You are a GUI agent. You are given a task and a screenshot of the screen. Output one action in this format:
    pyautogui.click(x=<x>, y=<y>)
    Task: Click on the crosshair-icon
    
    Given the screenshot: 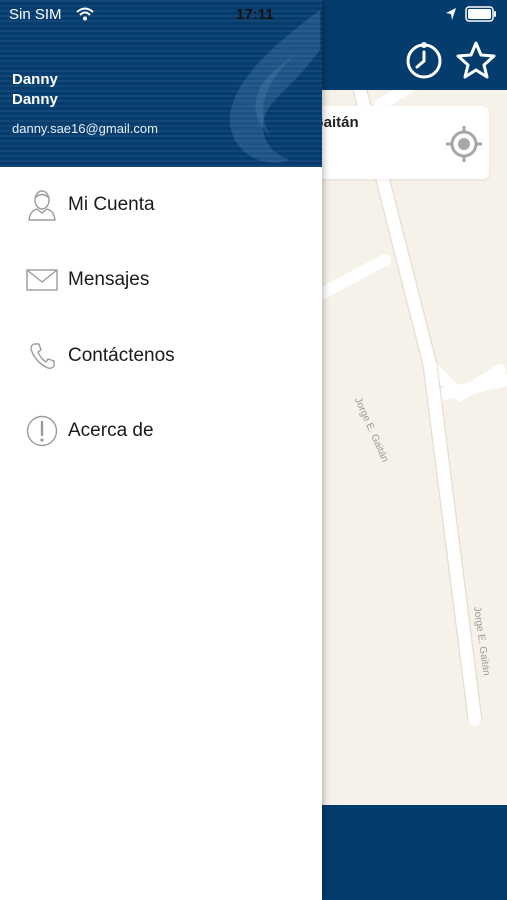 What is the action you would take?
    pyautogui.click(x=464, y=144)
    